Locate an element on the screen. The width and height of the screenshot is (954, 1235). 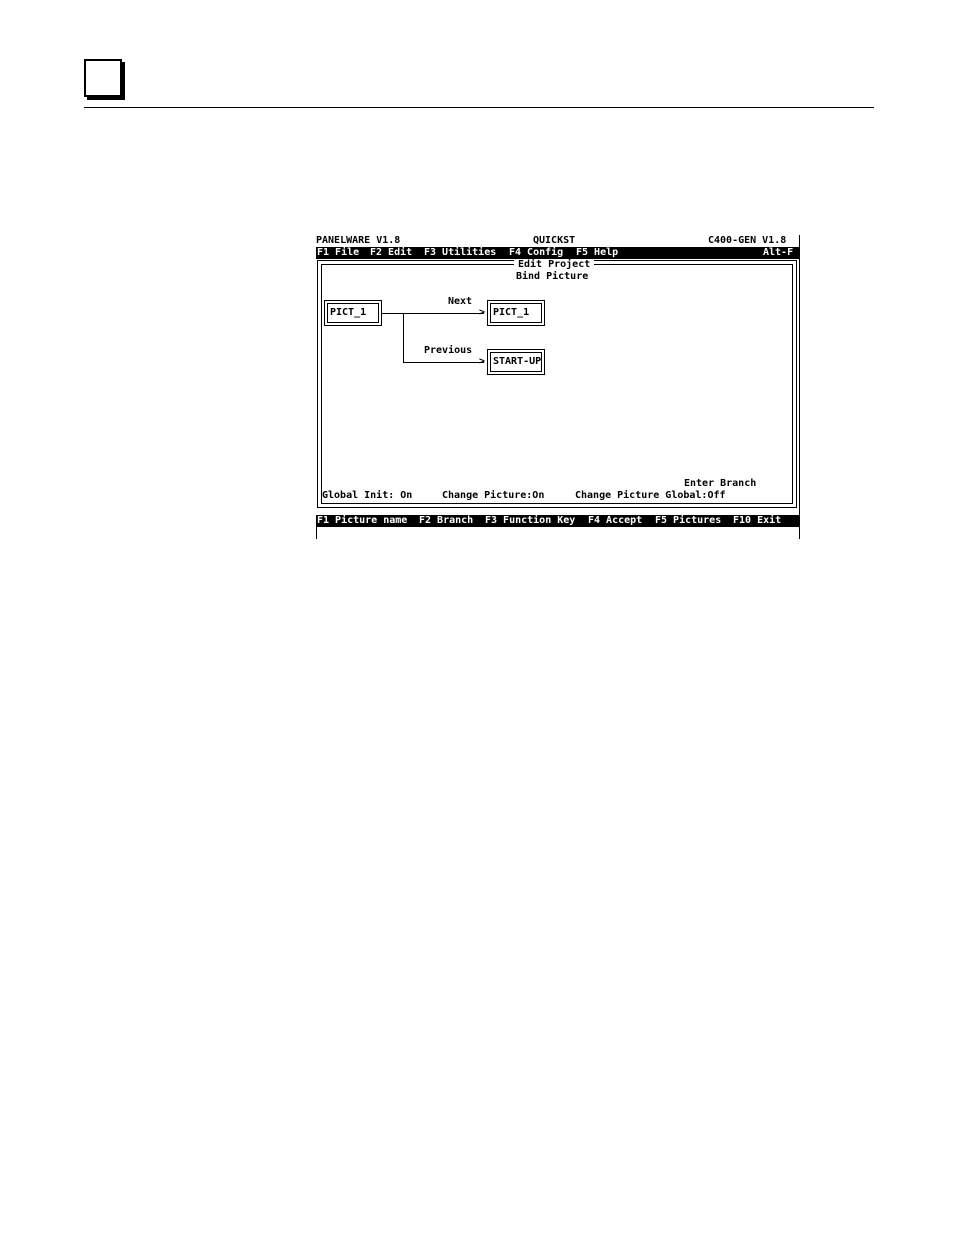
fkey-pictures: F5 Pictures is located at coordinates (688, 520).